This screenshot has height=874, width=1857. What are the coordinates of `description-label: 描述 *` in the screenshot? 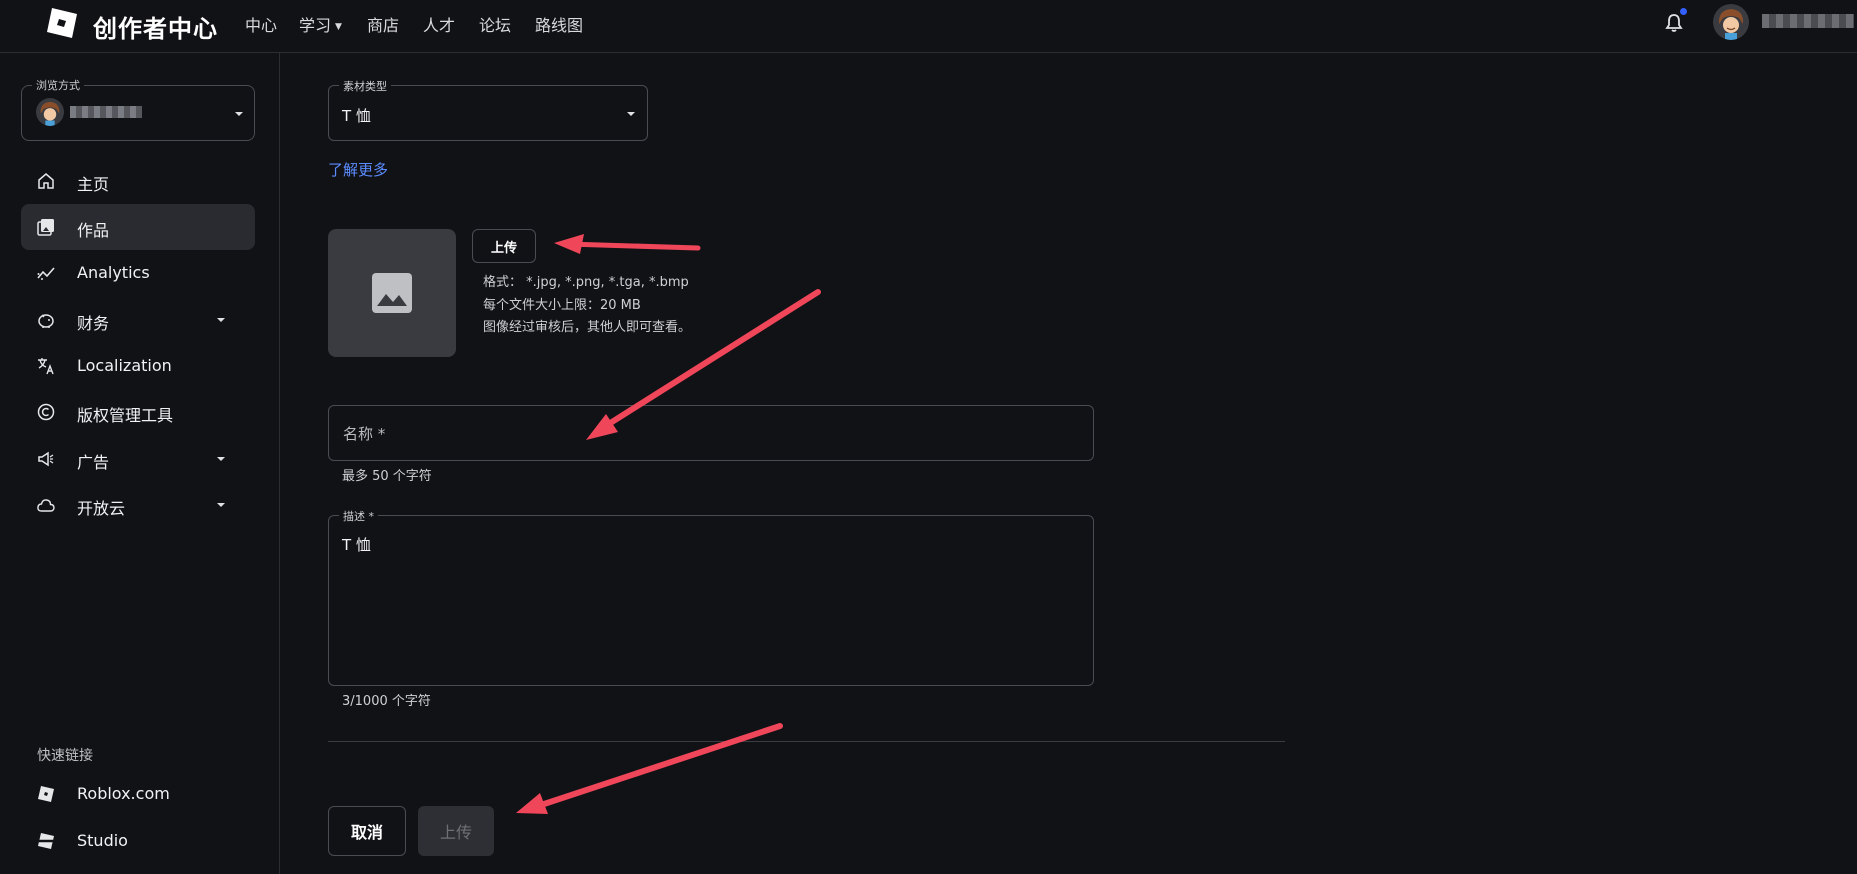 It's located at (358, 516).